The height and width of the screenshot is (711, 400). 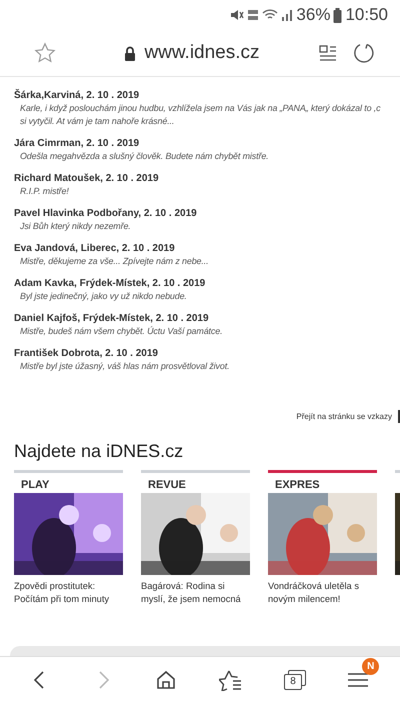 I want to click on comment-text: Karle, i když poslouchám jinou hudbu, vzhlížela jsem na Vás jak na „PANA„ který dokázal to ,c, so click(x=200, y=108).